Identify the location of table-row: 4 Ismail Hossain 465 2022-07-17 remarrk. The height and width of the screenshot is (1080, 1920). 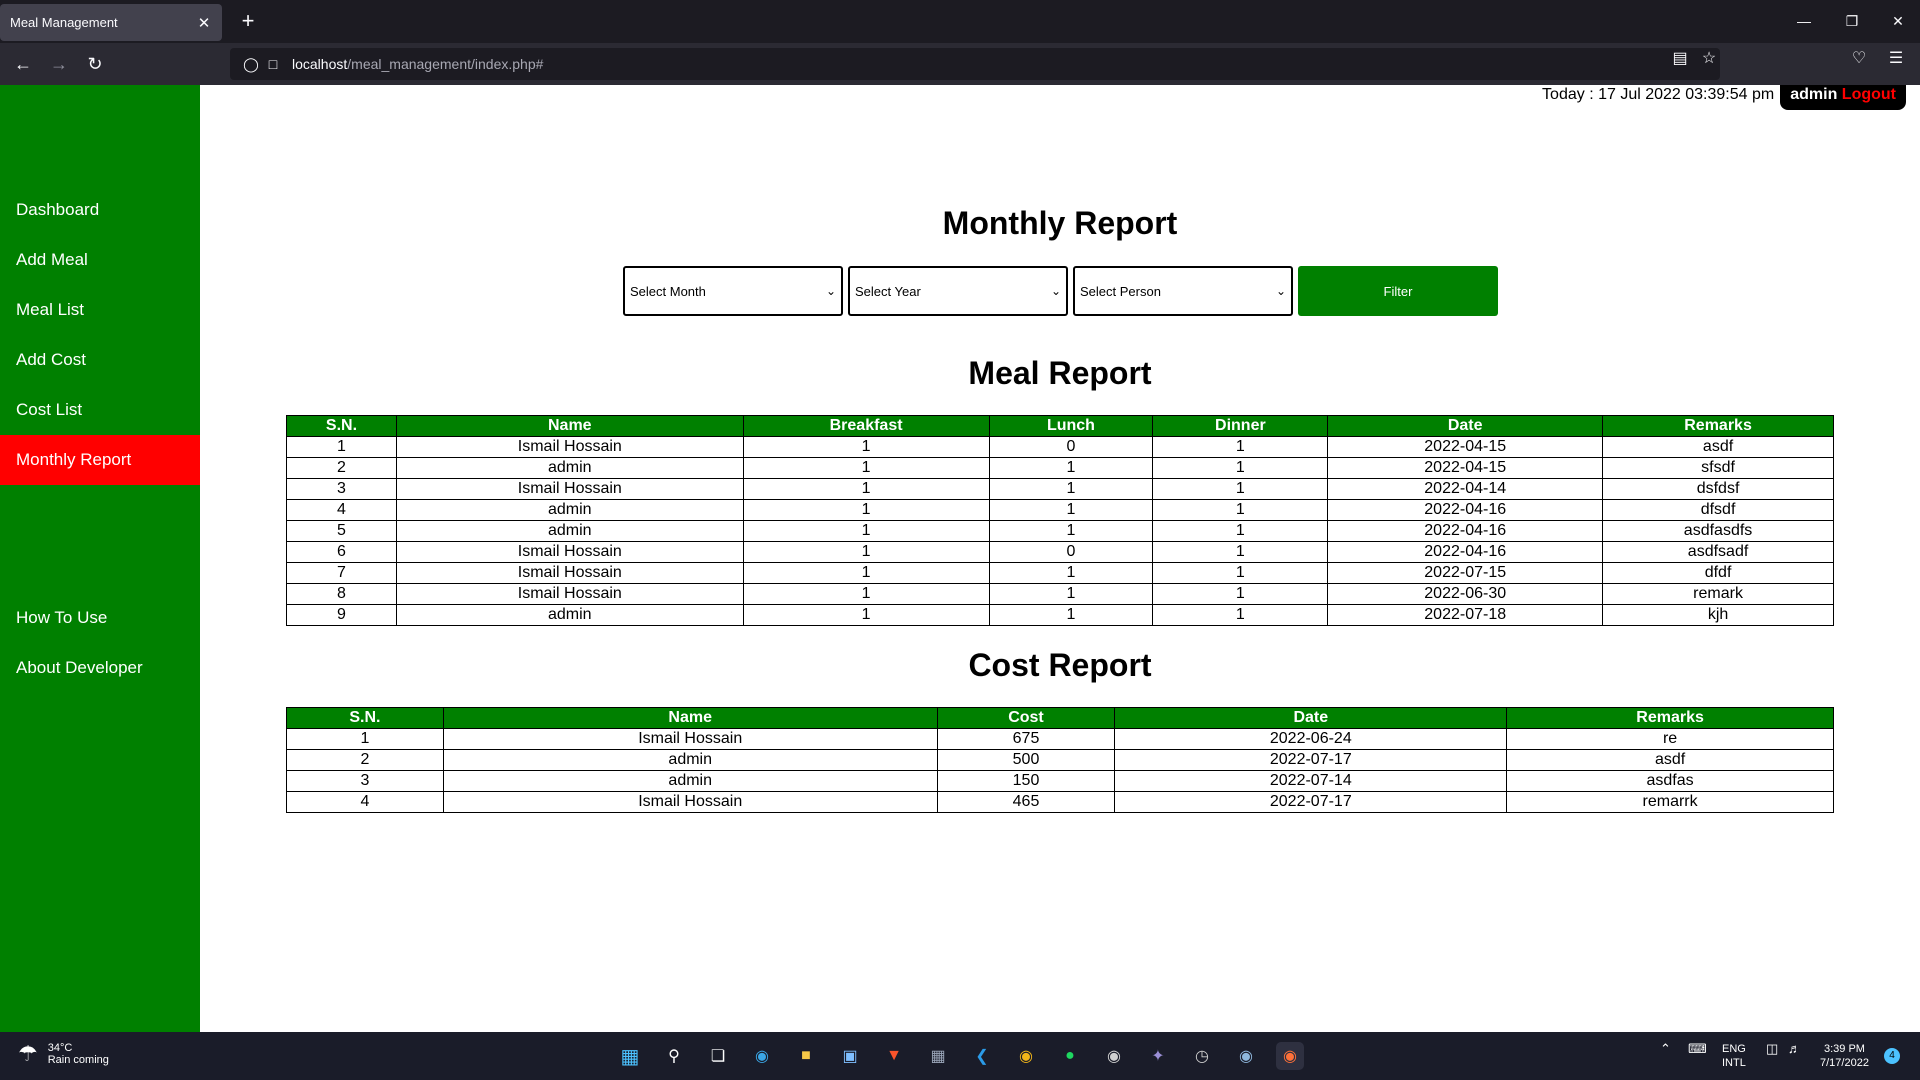
(1060, 802).